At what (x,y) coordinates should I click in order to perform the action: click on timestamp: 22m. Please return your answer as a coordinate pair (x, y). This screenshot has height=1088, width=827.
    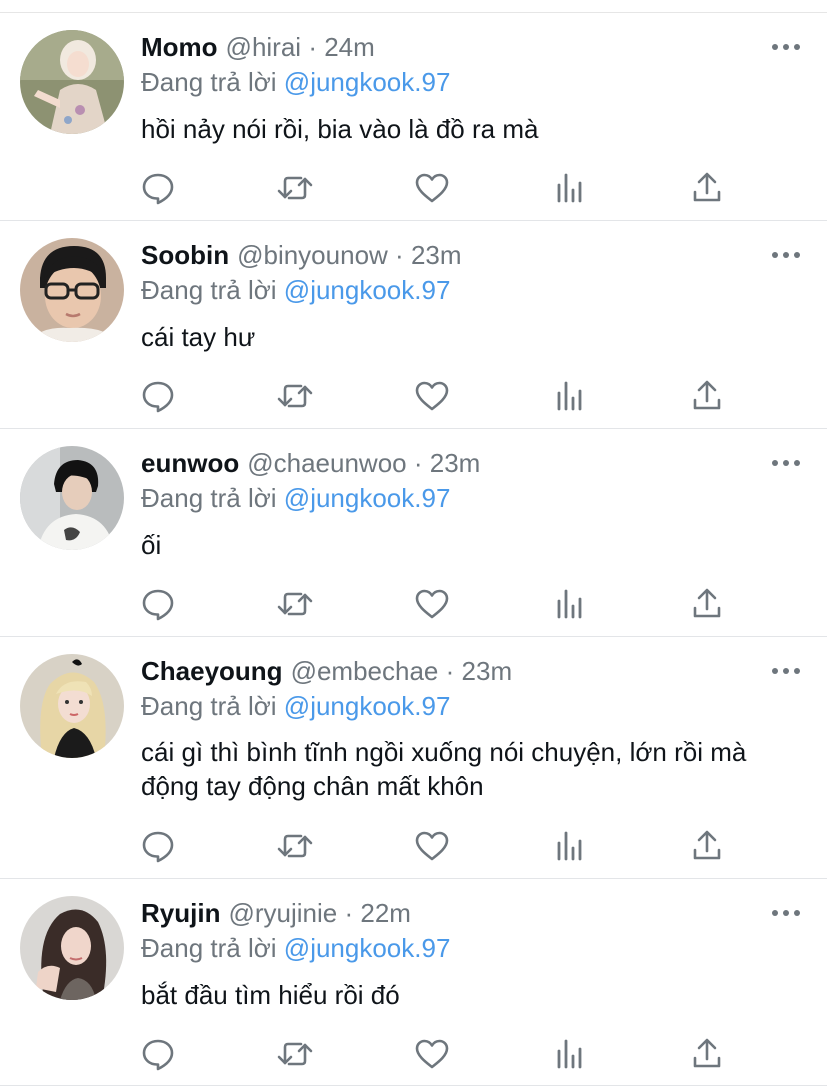
    Looking at the image, I should click on (385, 913).